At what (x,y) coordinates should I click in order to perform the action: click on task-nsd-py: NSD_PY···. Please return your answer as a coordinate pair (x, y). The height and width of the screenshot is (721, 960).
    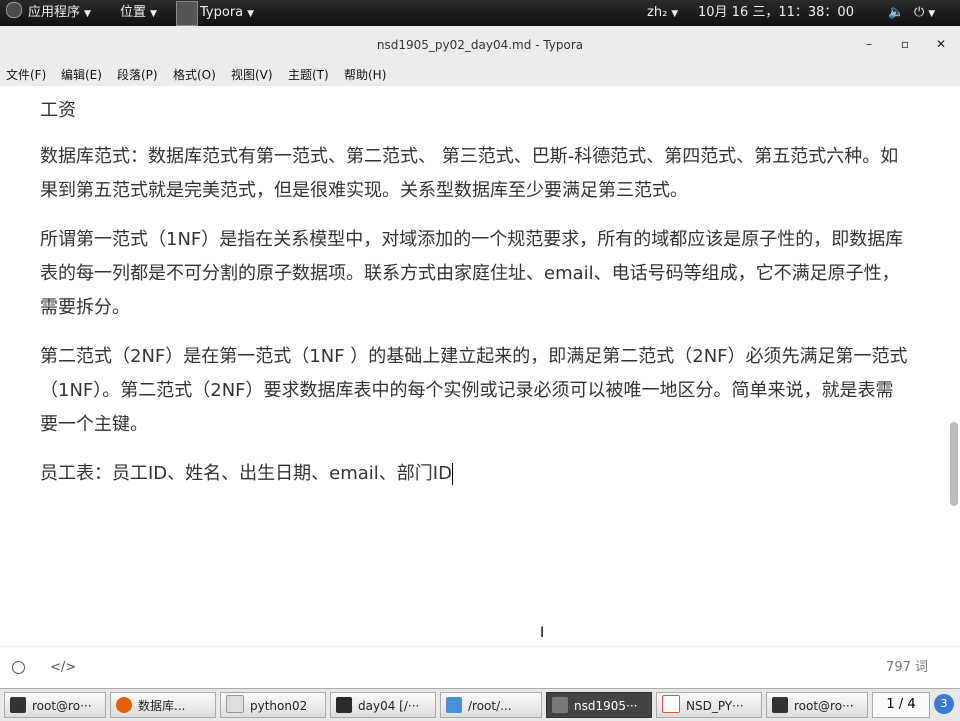
    Looking at the image, I should click on (709, 705).